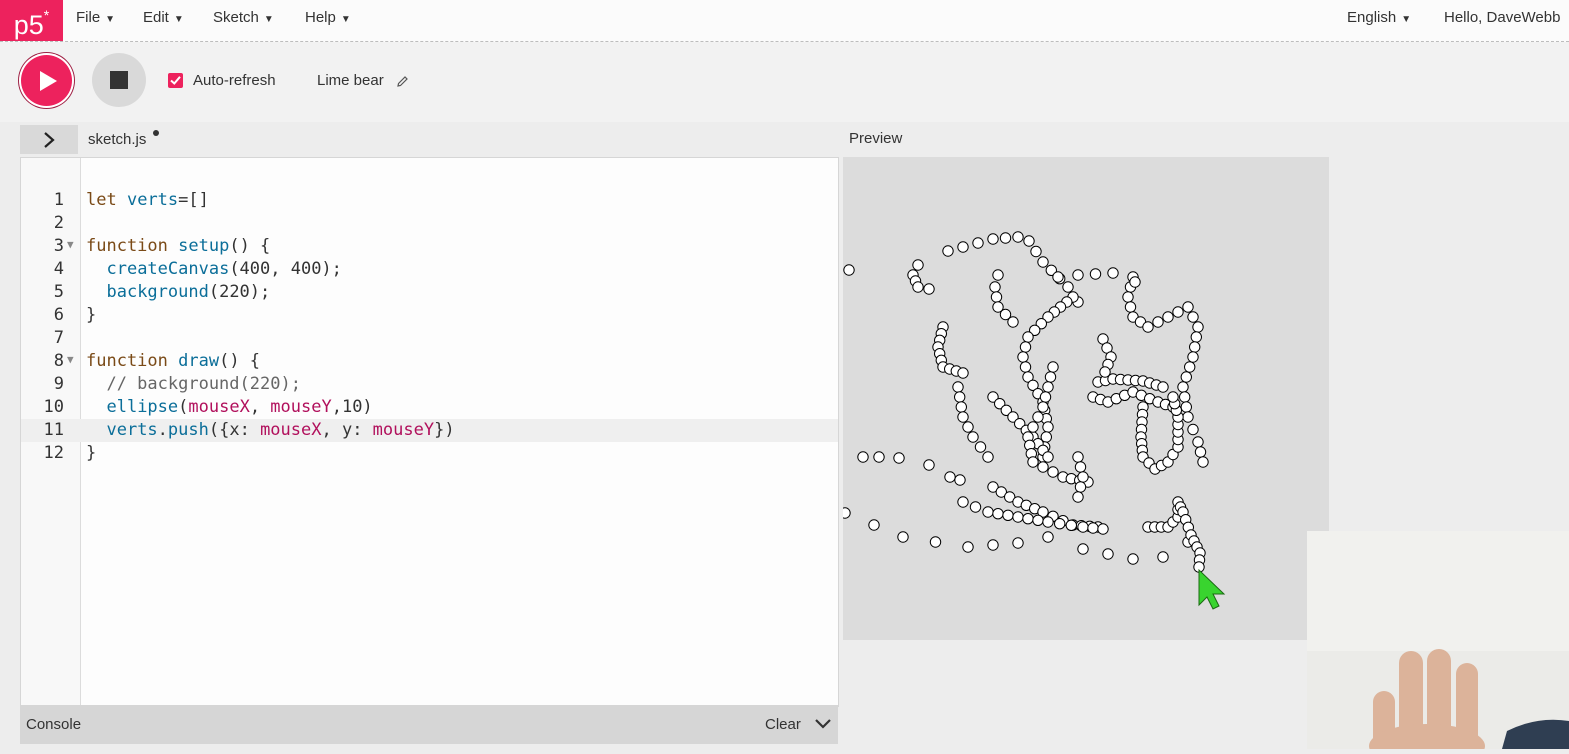  Describe the element at coordinates (58, 338) in the screenshot. I see `line-number: 7` at that location.